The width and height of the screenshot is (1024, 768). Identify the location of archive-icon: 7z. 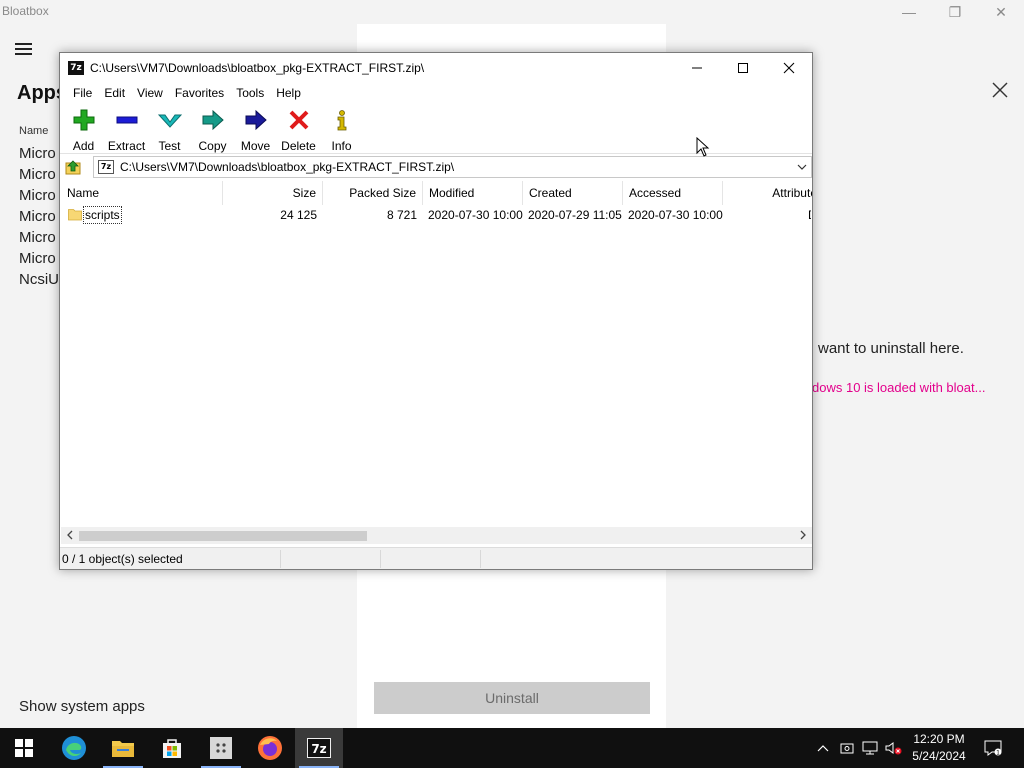
(106, 167).